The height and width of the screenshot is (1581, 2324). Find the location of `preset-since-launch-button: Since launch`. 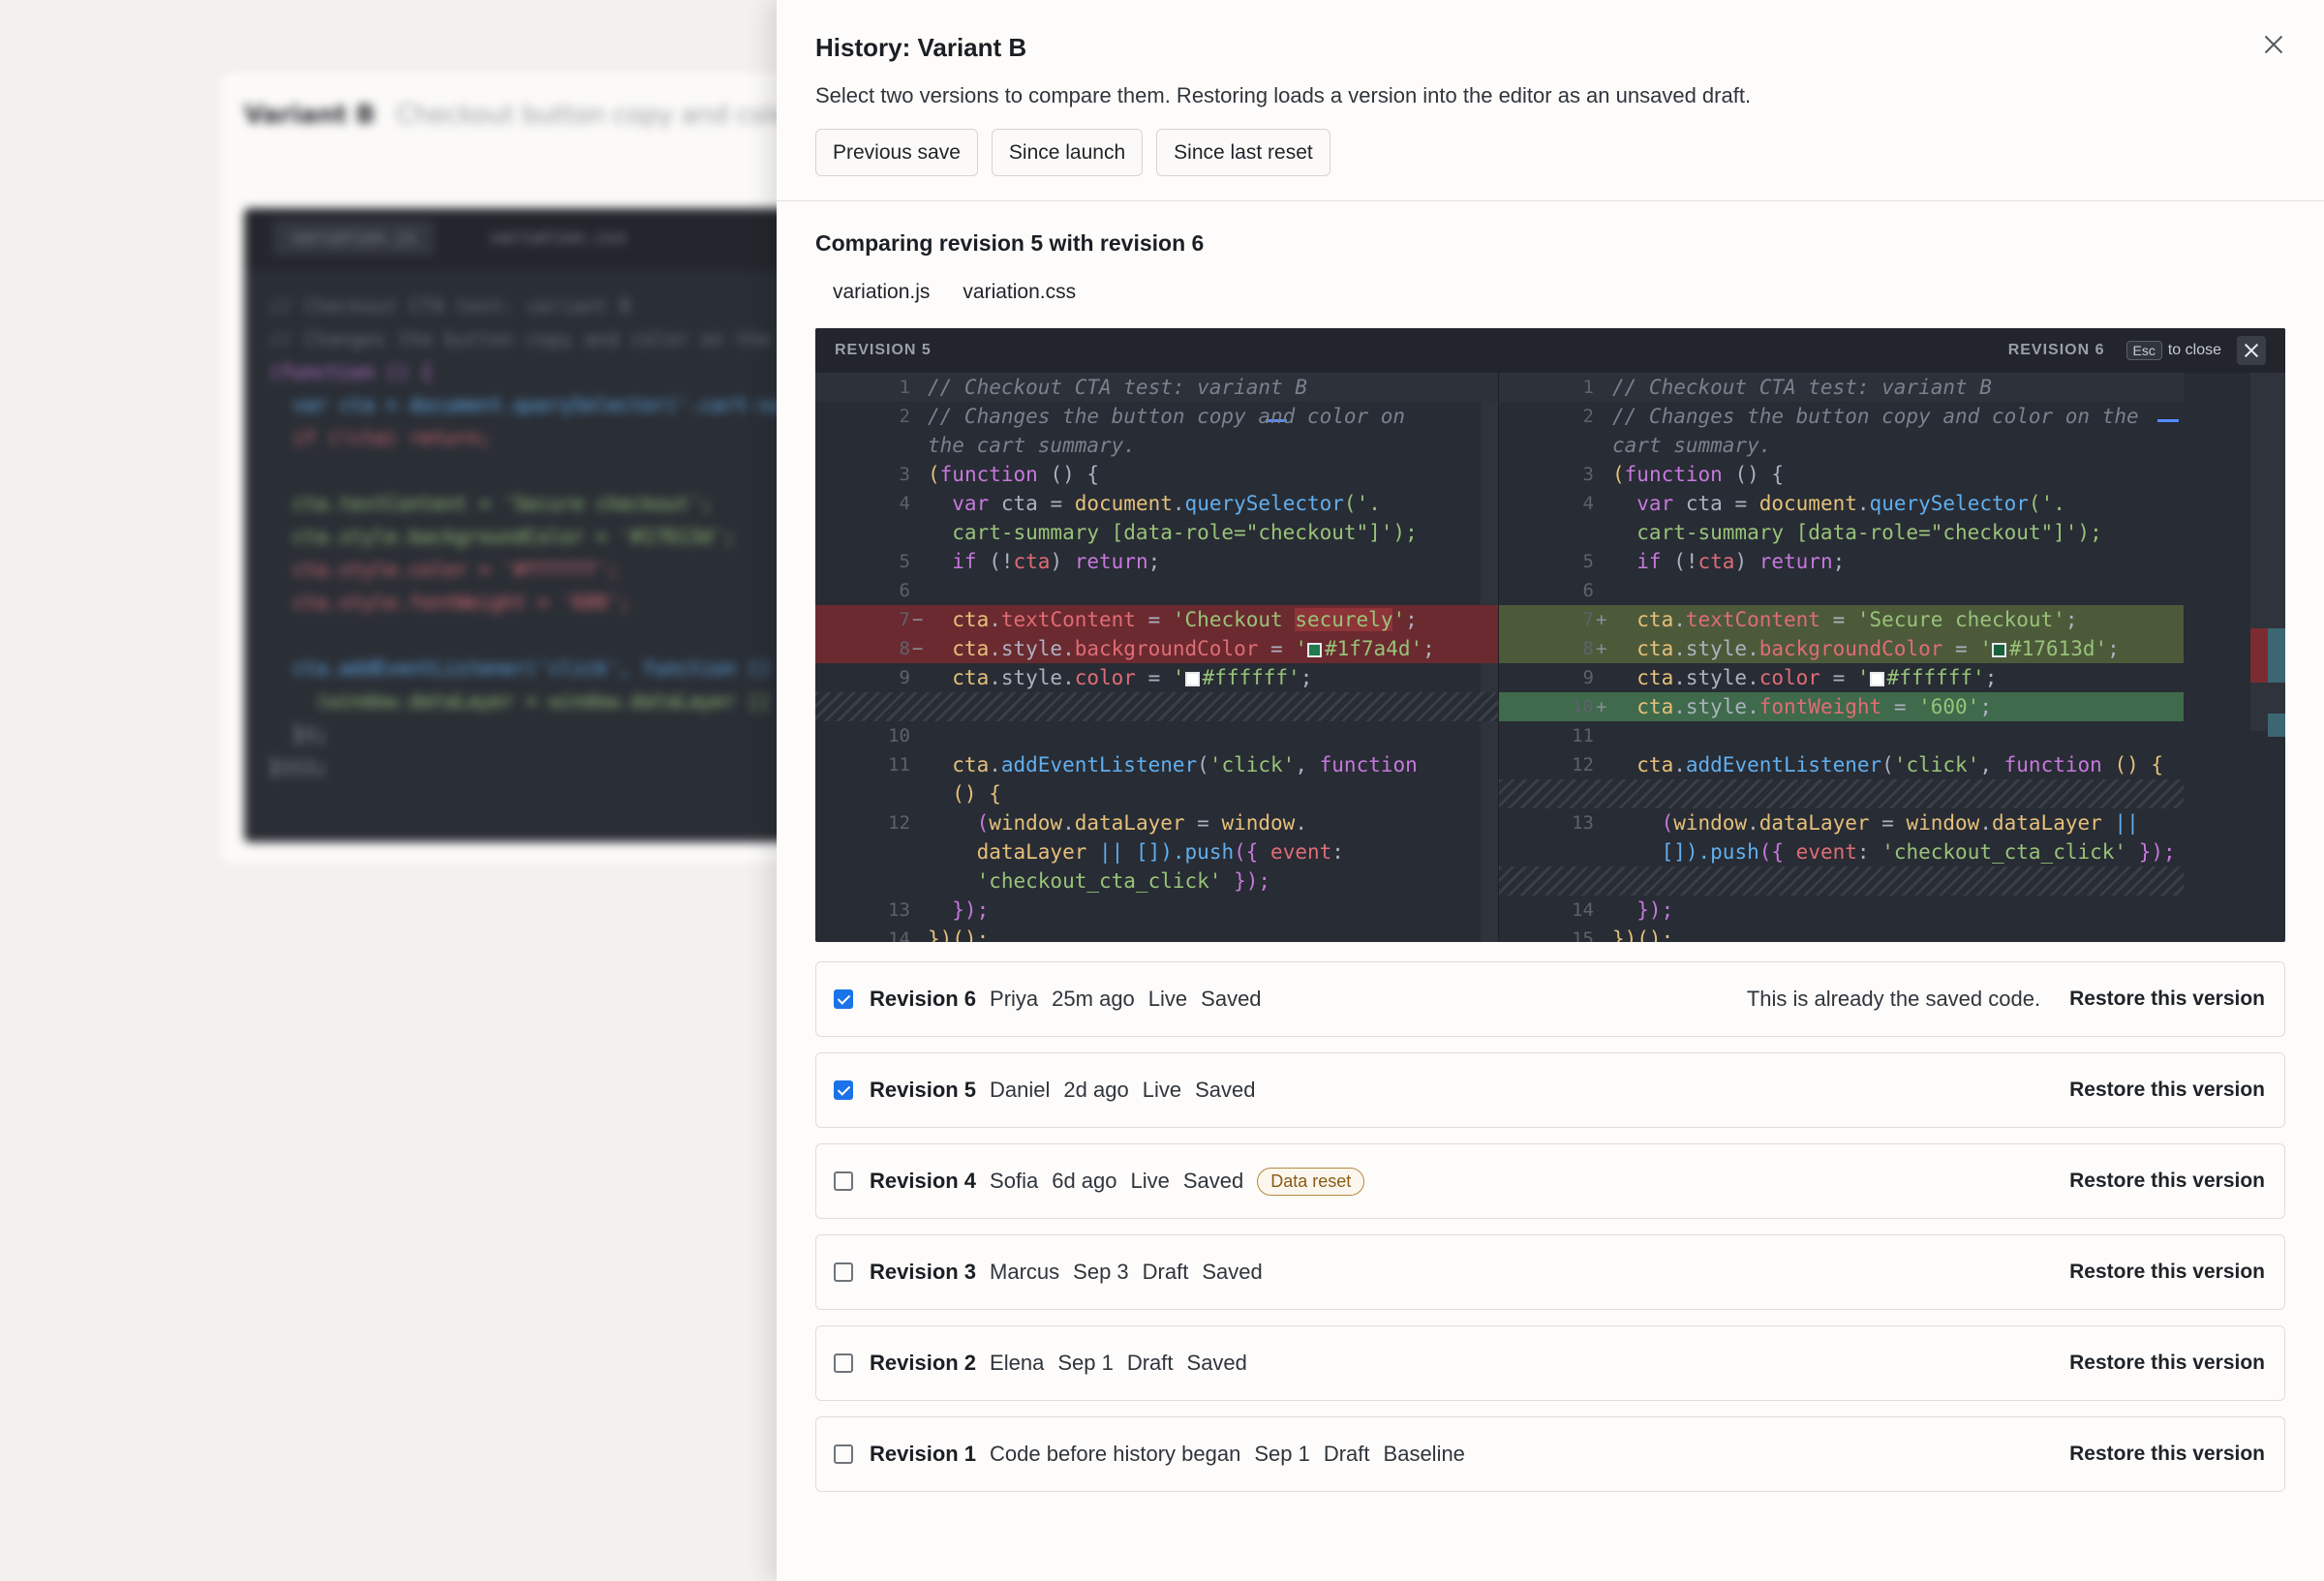

preset-since-launch-button: Since launch is located at coordinates (1067, 152).